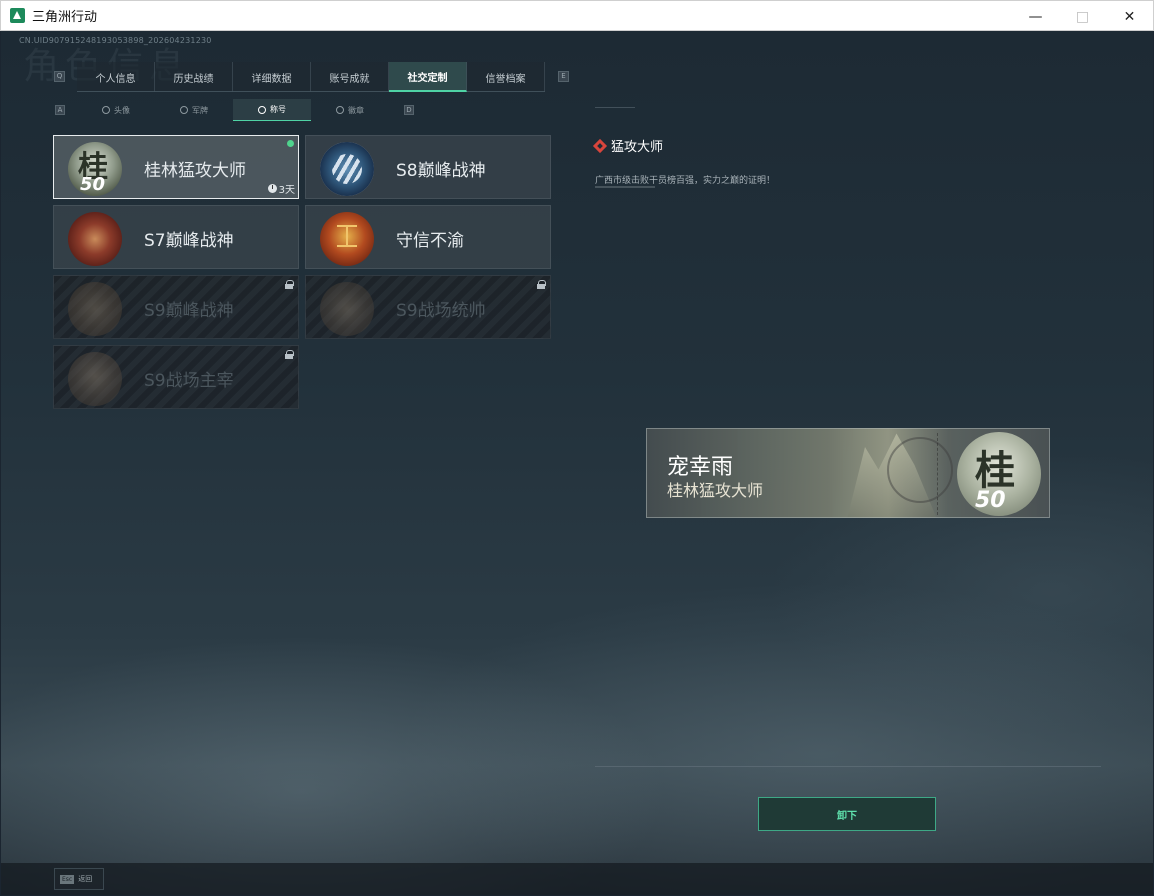 Image resolution: width=1154 pixels, height=896 pixels. I want to click on title-card-s9-dominator: S9战场主宰, so click(176, 377).